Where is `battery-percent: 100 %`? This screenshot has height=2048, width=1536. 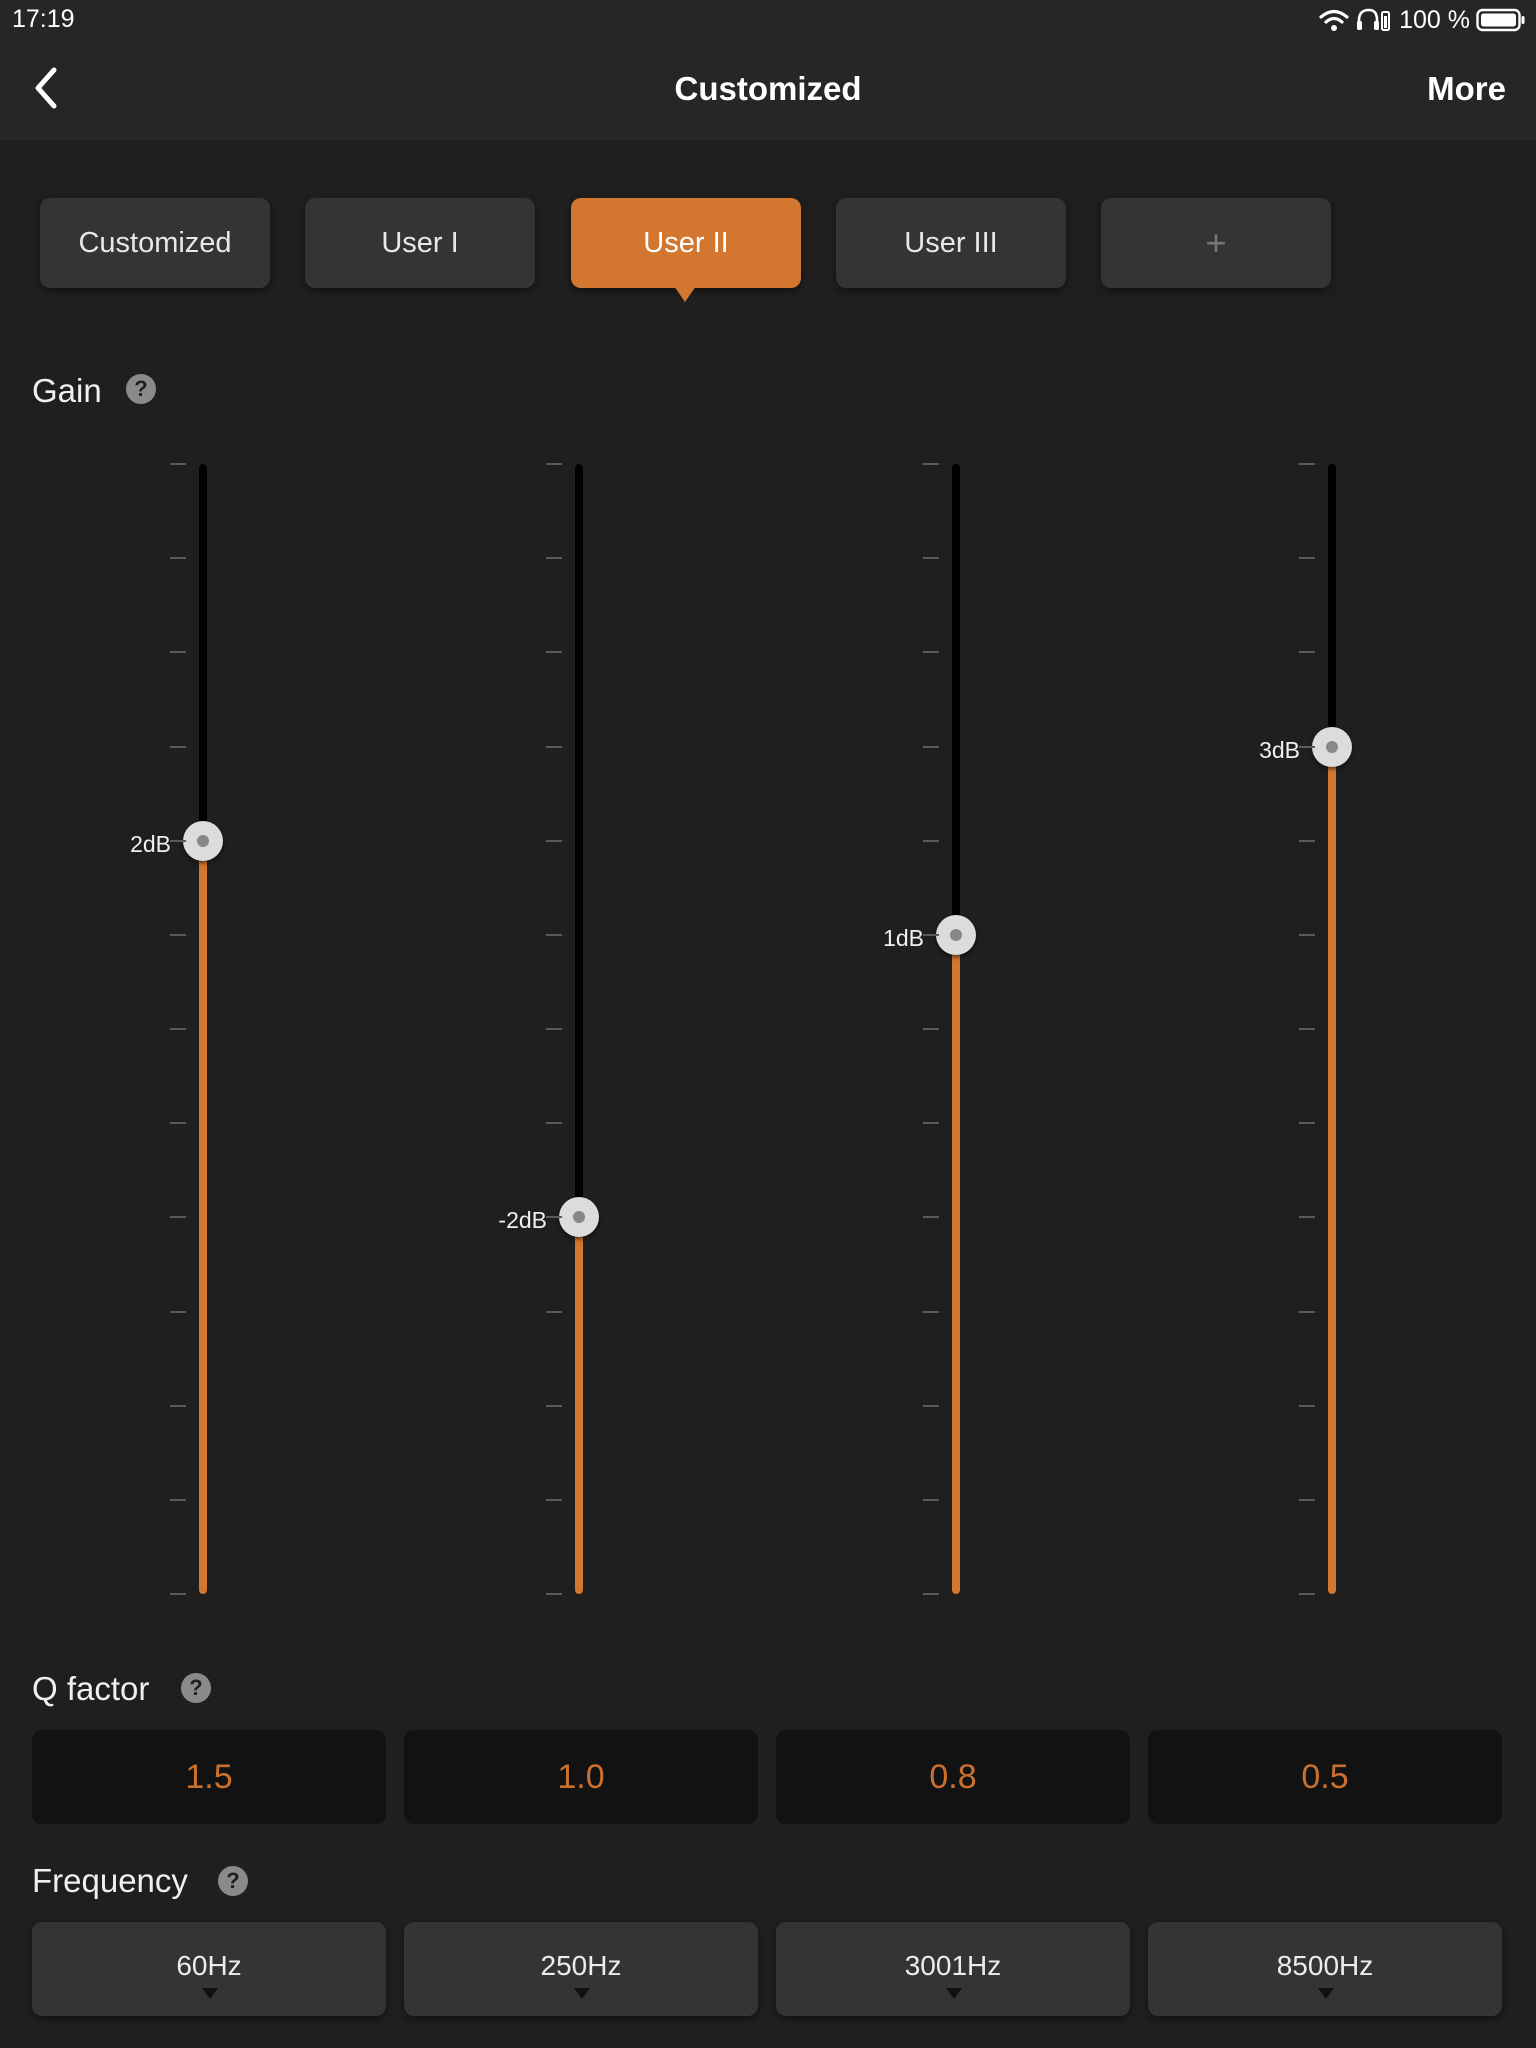
battery-percent: 100 % is located at coordinates (1434, 19).